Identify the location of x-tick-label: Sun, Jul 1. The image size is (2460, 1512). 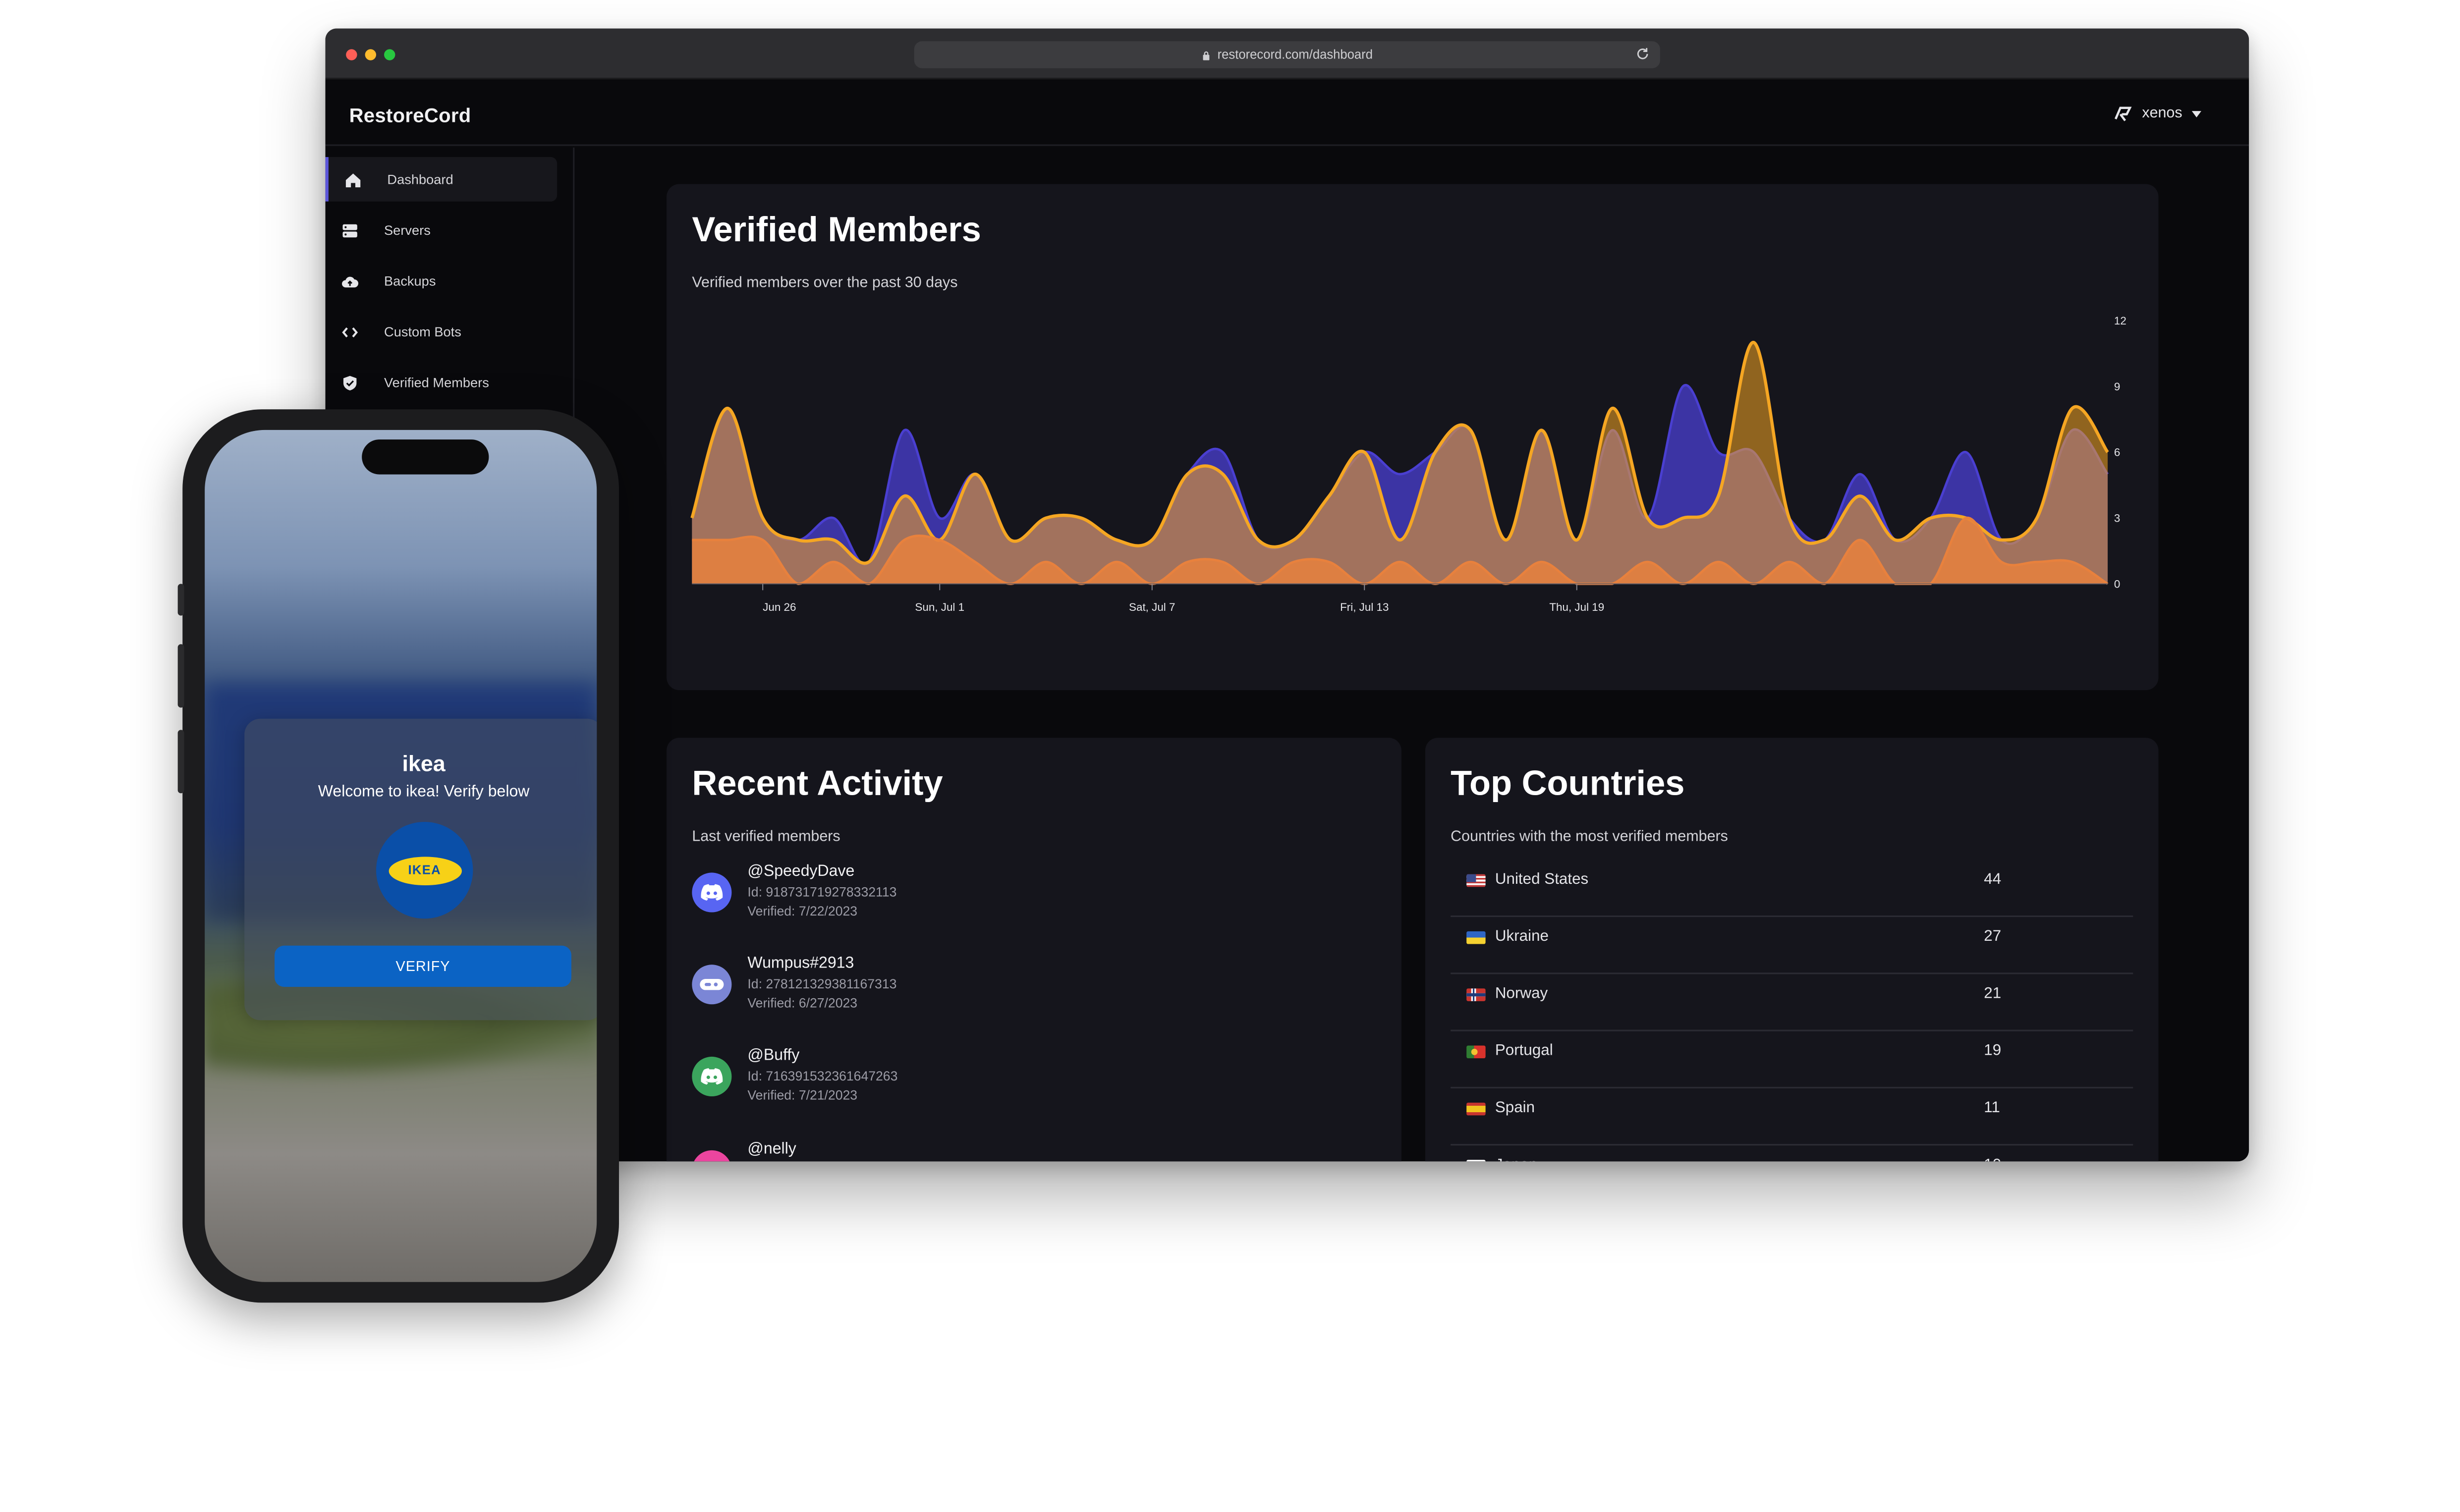
(939, 607).